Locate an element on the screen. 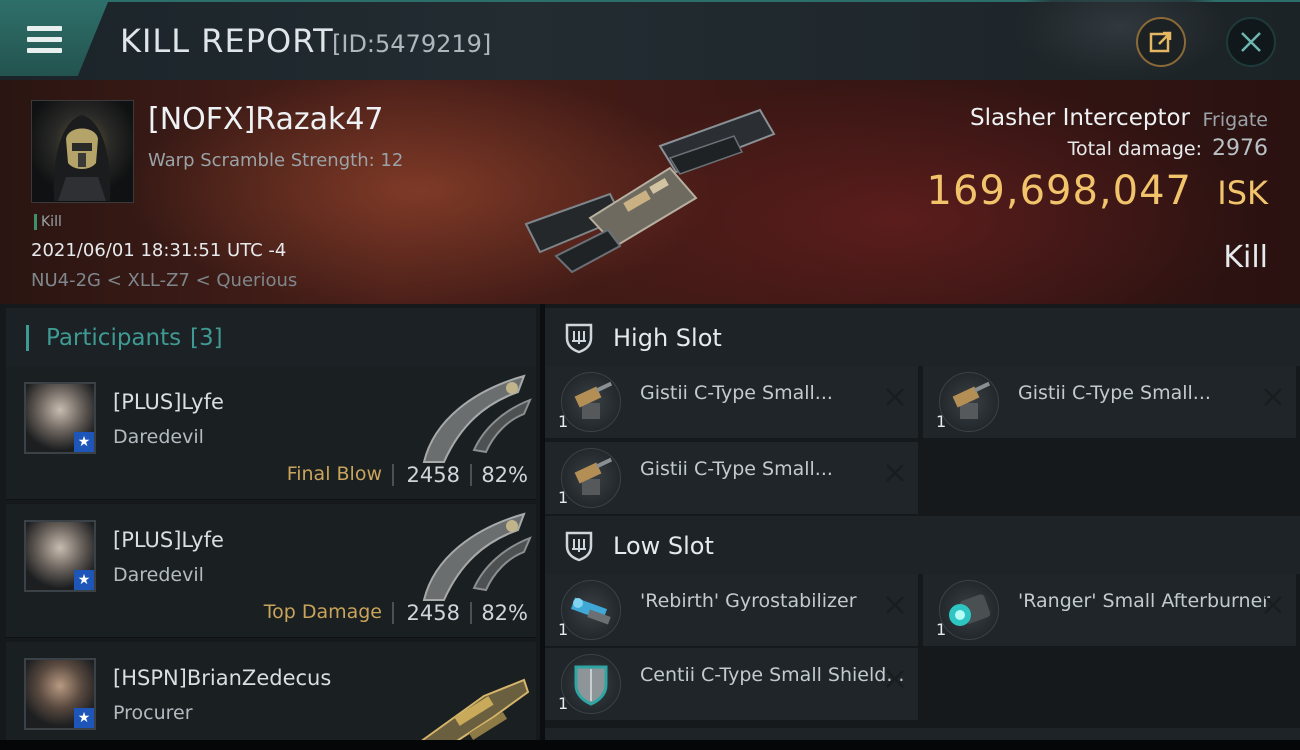 The width and height of the screenshot is (1300, 750). total-damage-label: Total damage: is located at coordinates (1134, 149).